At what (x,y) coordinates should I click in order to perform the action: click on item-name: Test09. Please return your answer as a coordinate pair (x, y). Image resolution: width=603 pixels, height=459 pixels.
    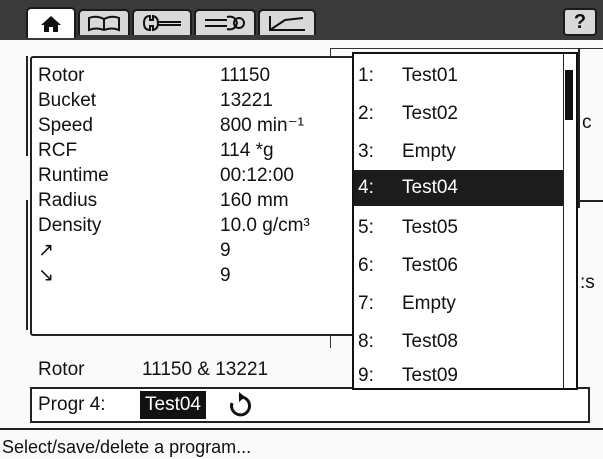
    Looking at the image, I should click on (430, 375).